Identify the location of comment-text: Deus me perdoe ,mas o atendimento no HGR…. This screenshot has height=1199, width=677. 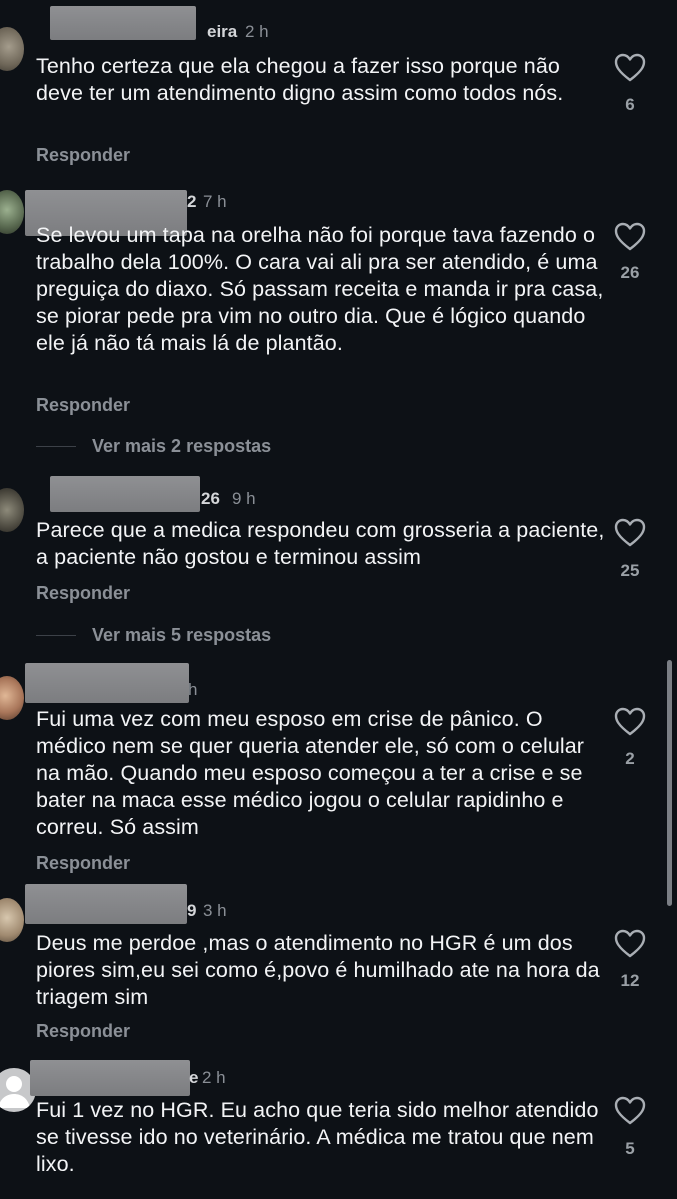
(318, 970).